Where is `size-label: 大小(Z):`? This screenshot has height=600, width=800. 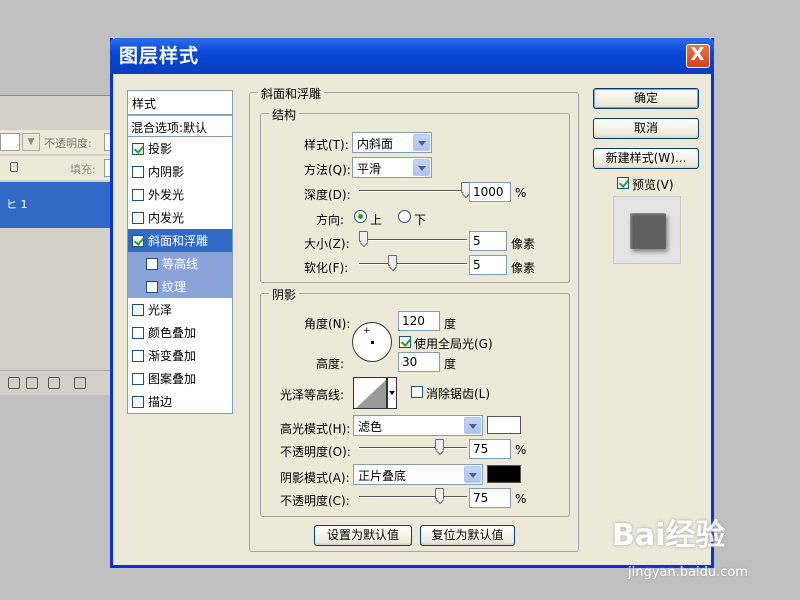 size-label: 大小(Z): is located at coordinates (327, 244).